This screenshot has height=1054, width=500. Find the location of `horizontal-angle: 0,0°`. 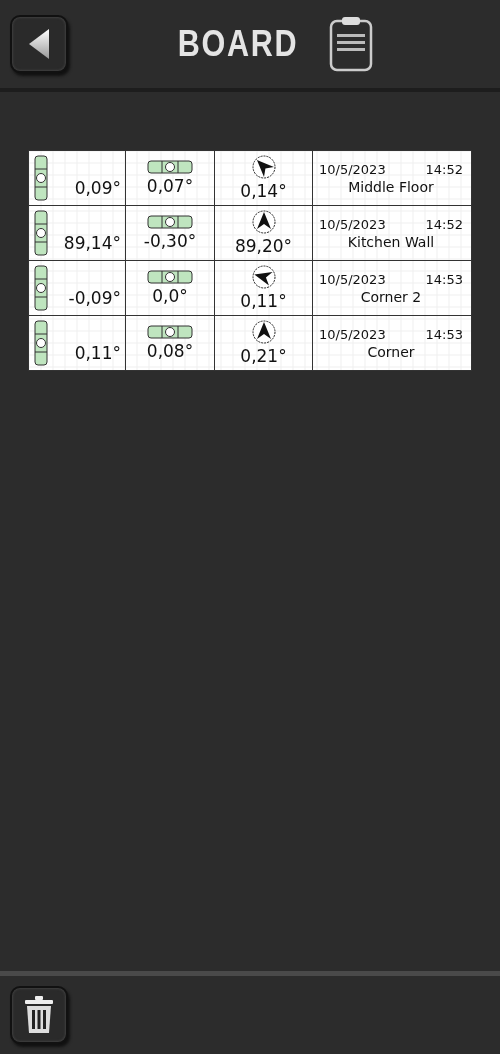

horizontal-angle: 0,0° is located at coordinates (170, 296).